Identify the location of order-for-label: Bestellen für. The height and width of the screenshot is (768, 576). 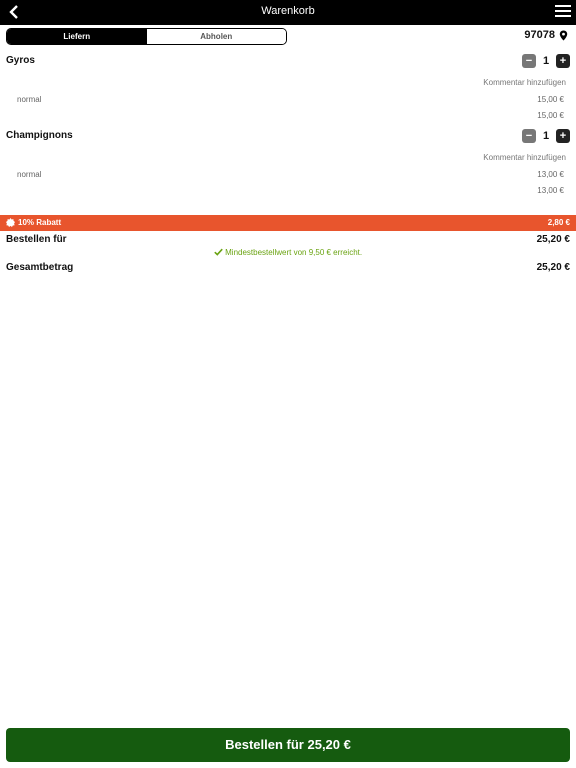
(36, 239).